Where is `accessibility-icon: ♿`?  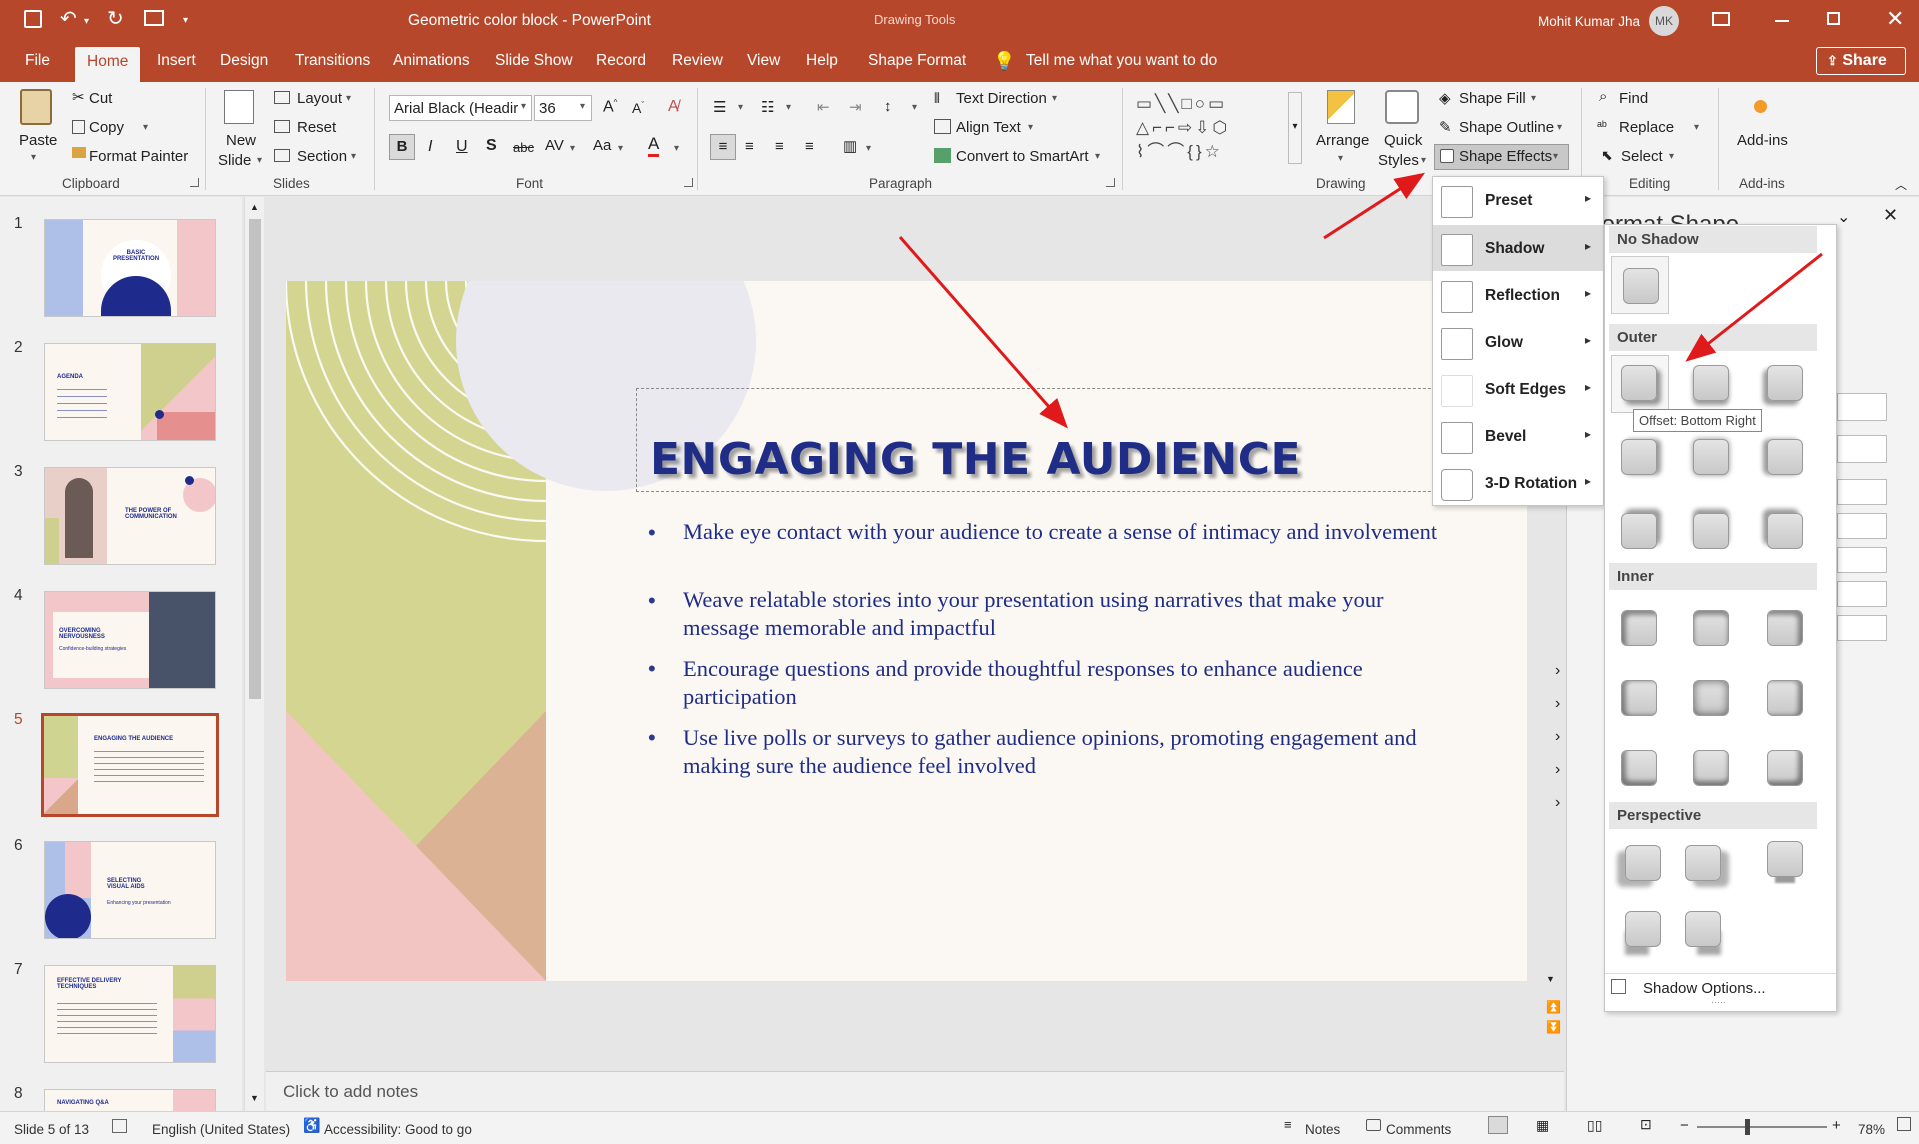 accessibility-icon: ♿ is located at coordinates (311, 1125).